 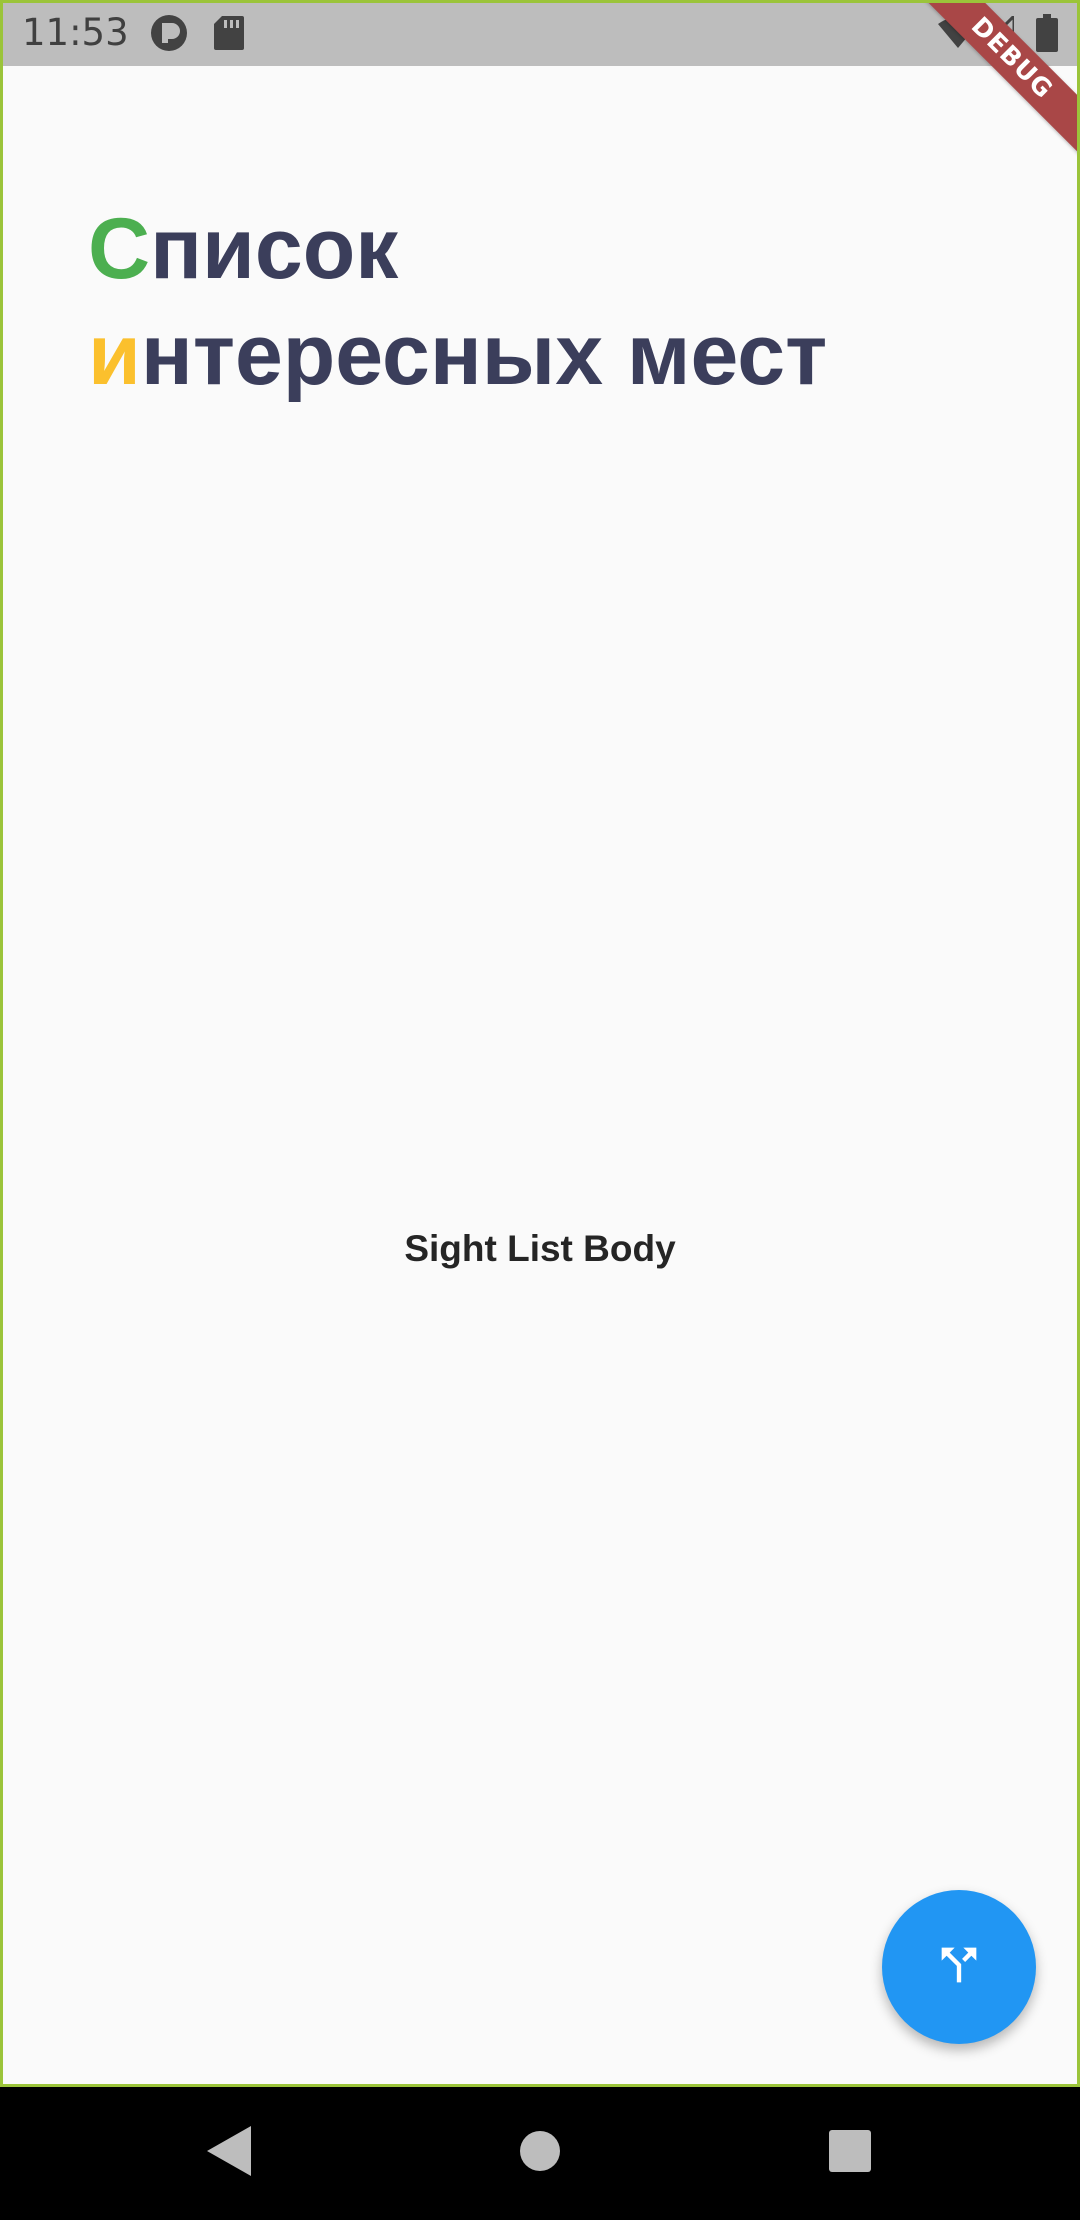 I want to click on app-notification-icon, so click(x=169, y=35).